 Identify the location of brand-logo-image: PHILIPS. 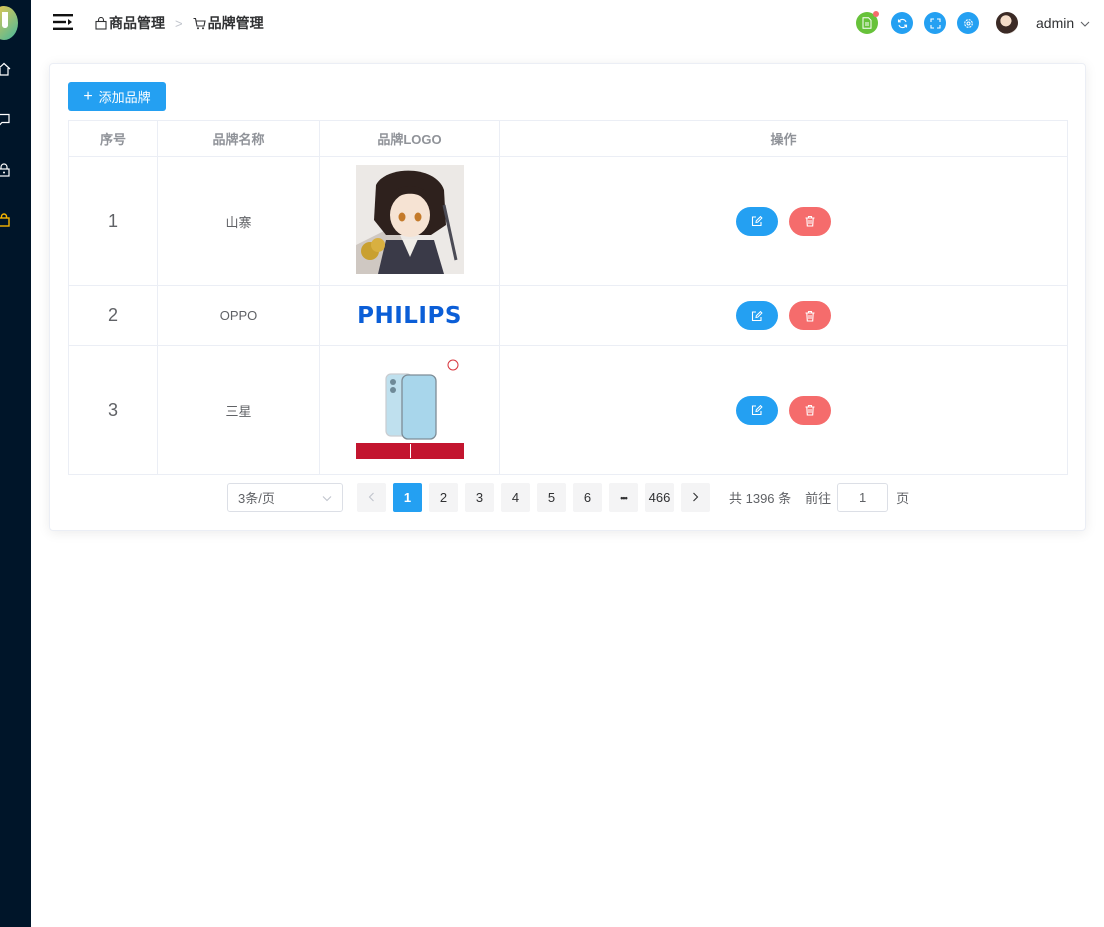
(409, 316).